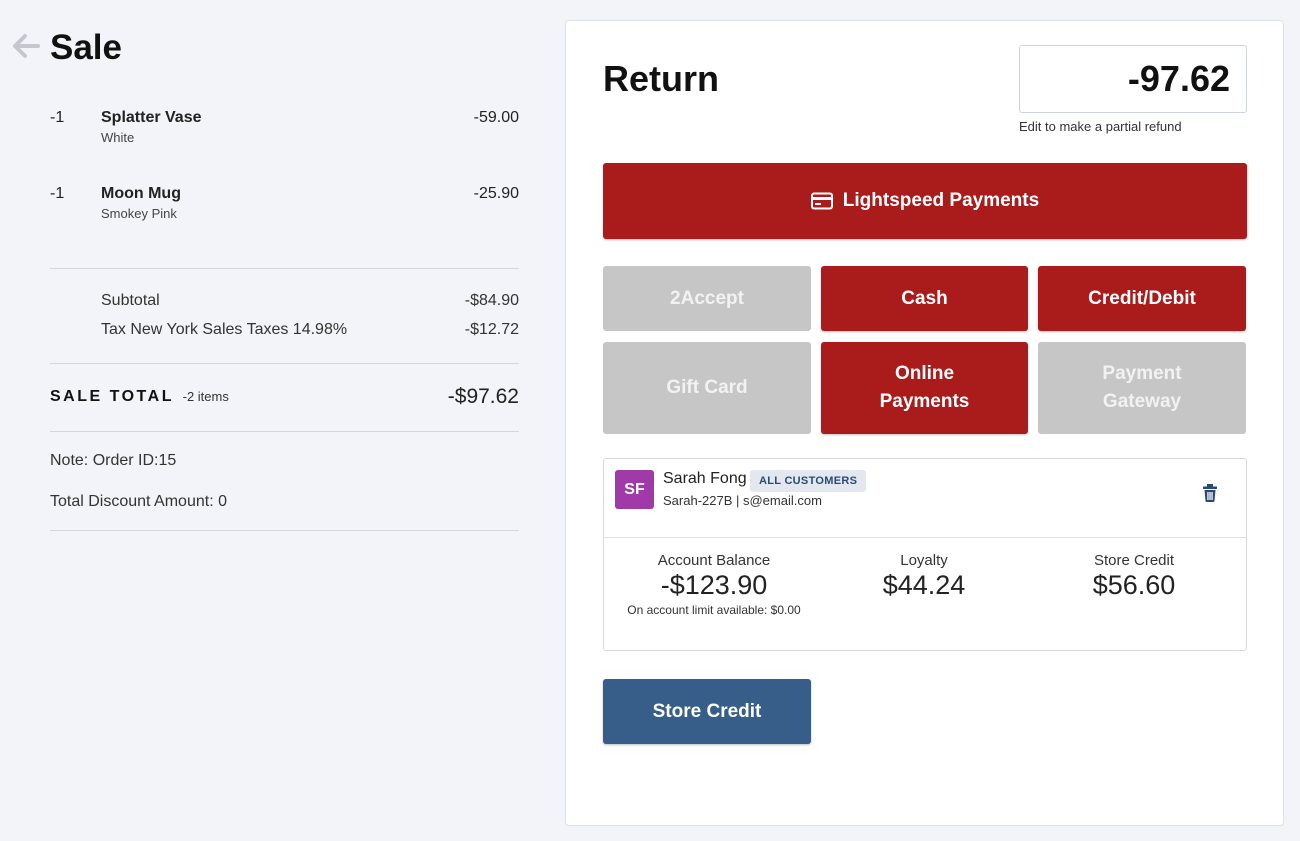 The height and width of the screenshot is (841, 1300). What do you see at coordinates (141, 193) in the screenshot?
I see `line-item-name: Moon Mug` at bounding box center [141, 193].